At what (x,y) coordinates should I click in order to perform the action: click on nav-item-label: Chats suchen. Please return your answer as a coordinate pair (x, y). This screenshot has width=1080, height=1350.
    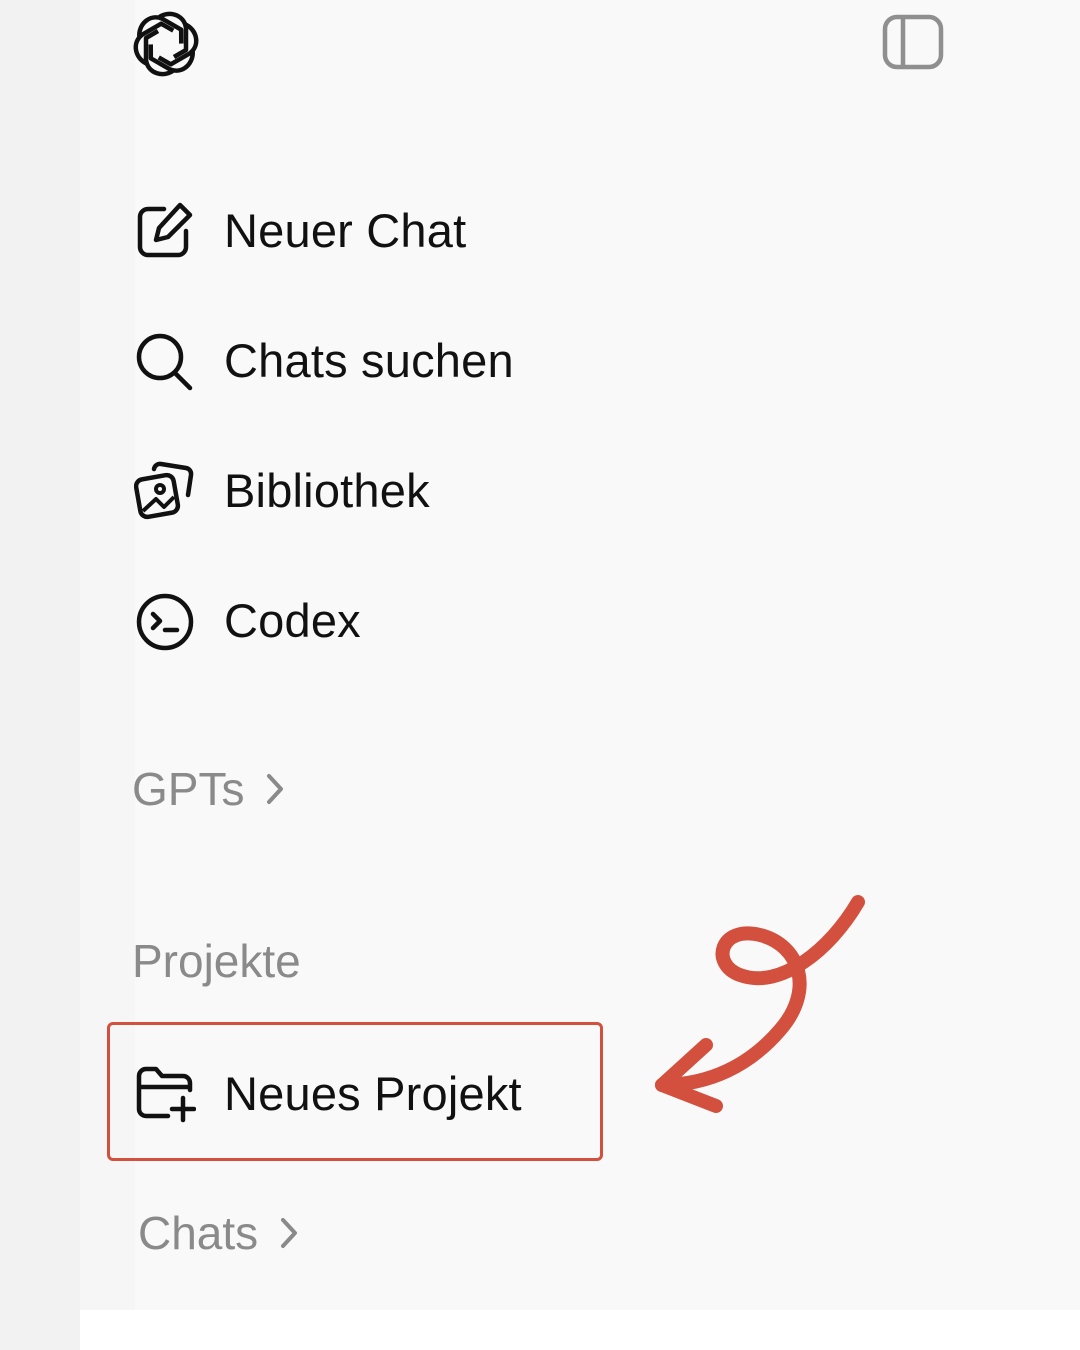
    Looking at the image, I should click on (369, 360).